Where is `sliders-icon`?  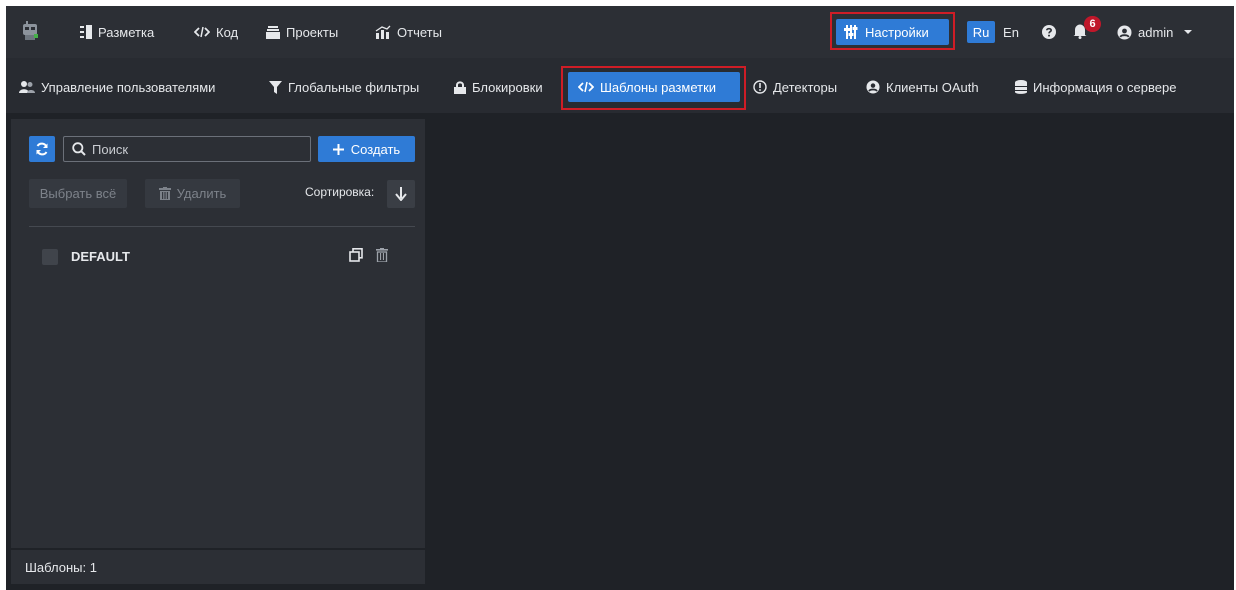
sliders-icon is located at coordinates (851, 32).